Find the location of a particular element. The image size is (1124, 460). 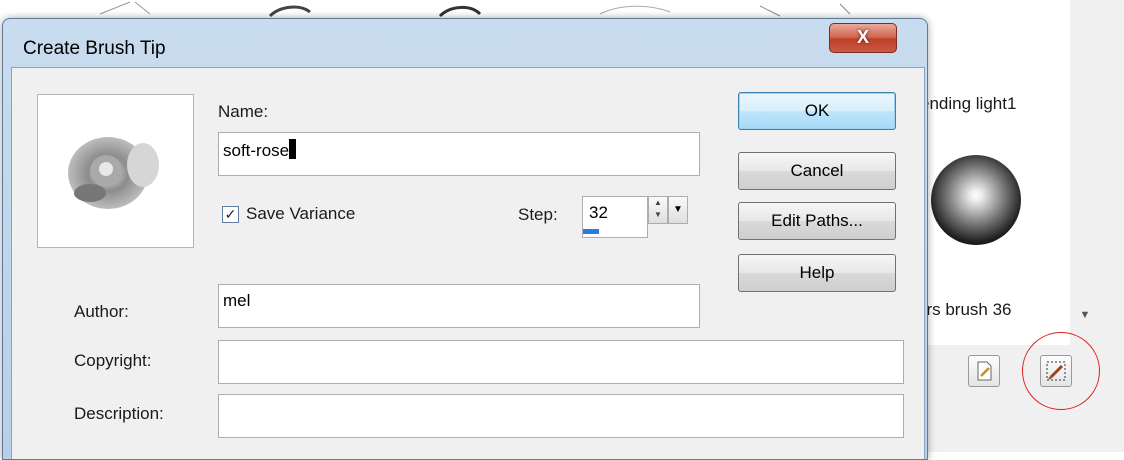

new-document-icon is located at coordinates (984, 371).